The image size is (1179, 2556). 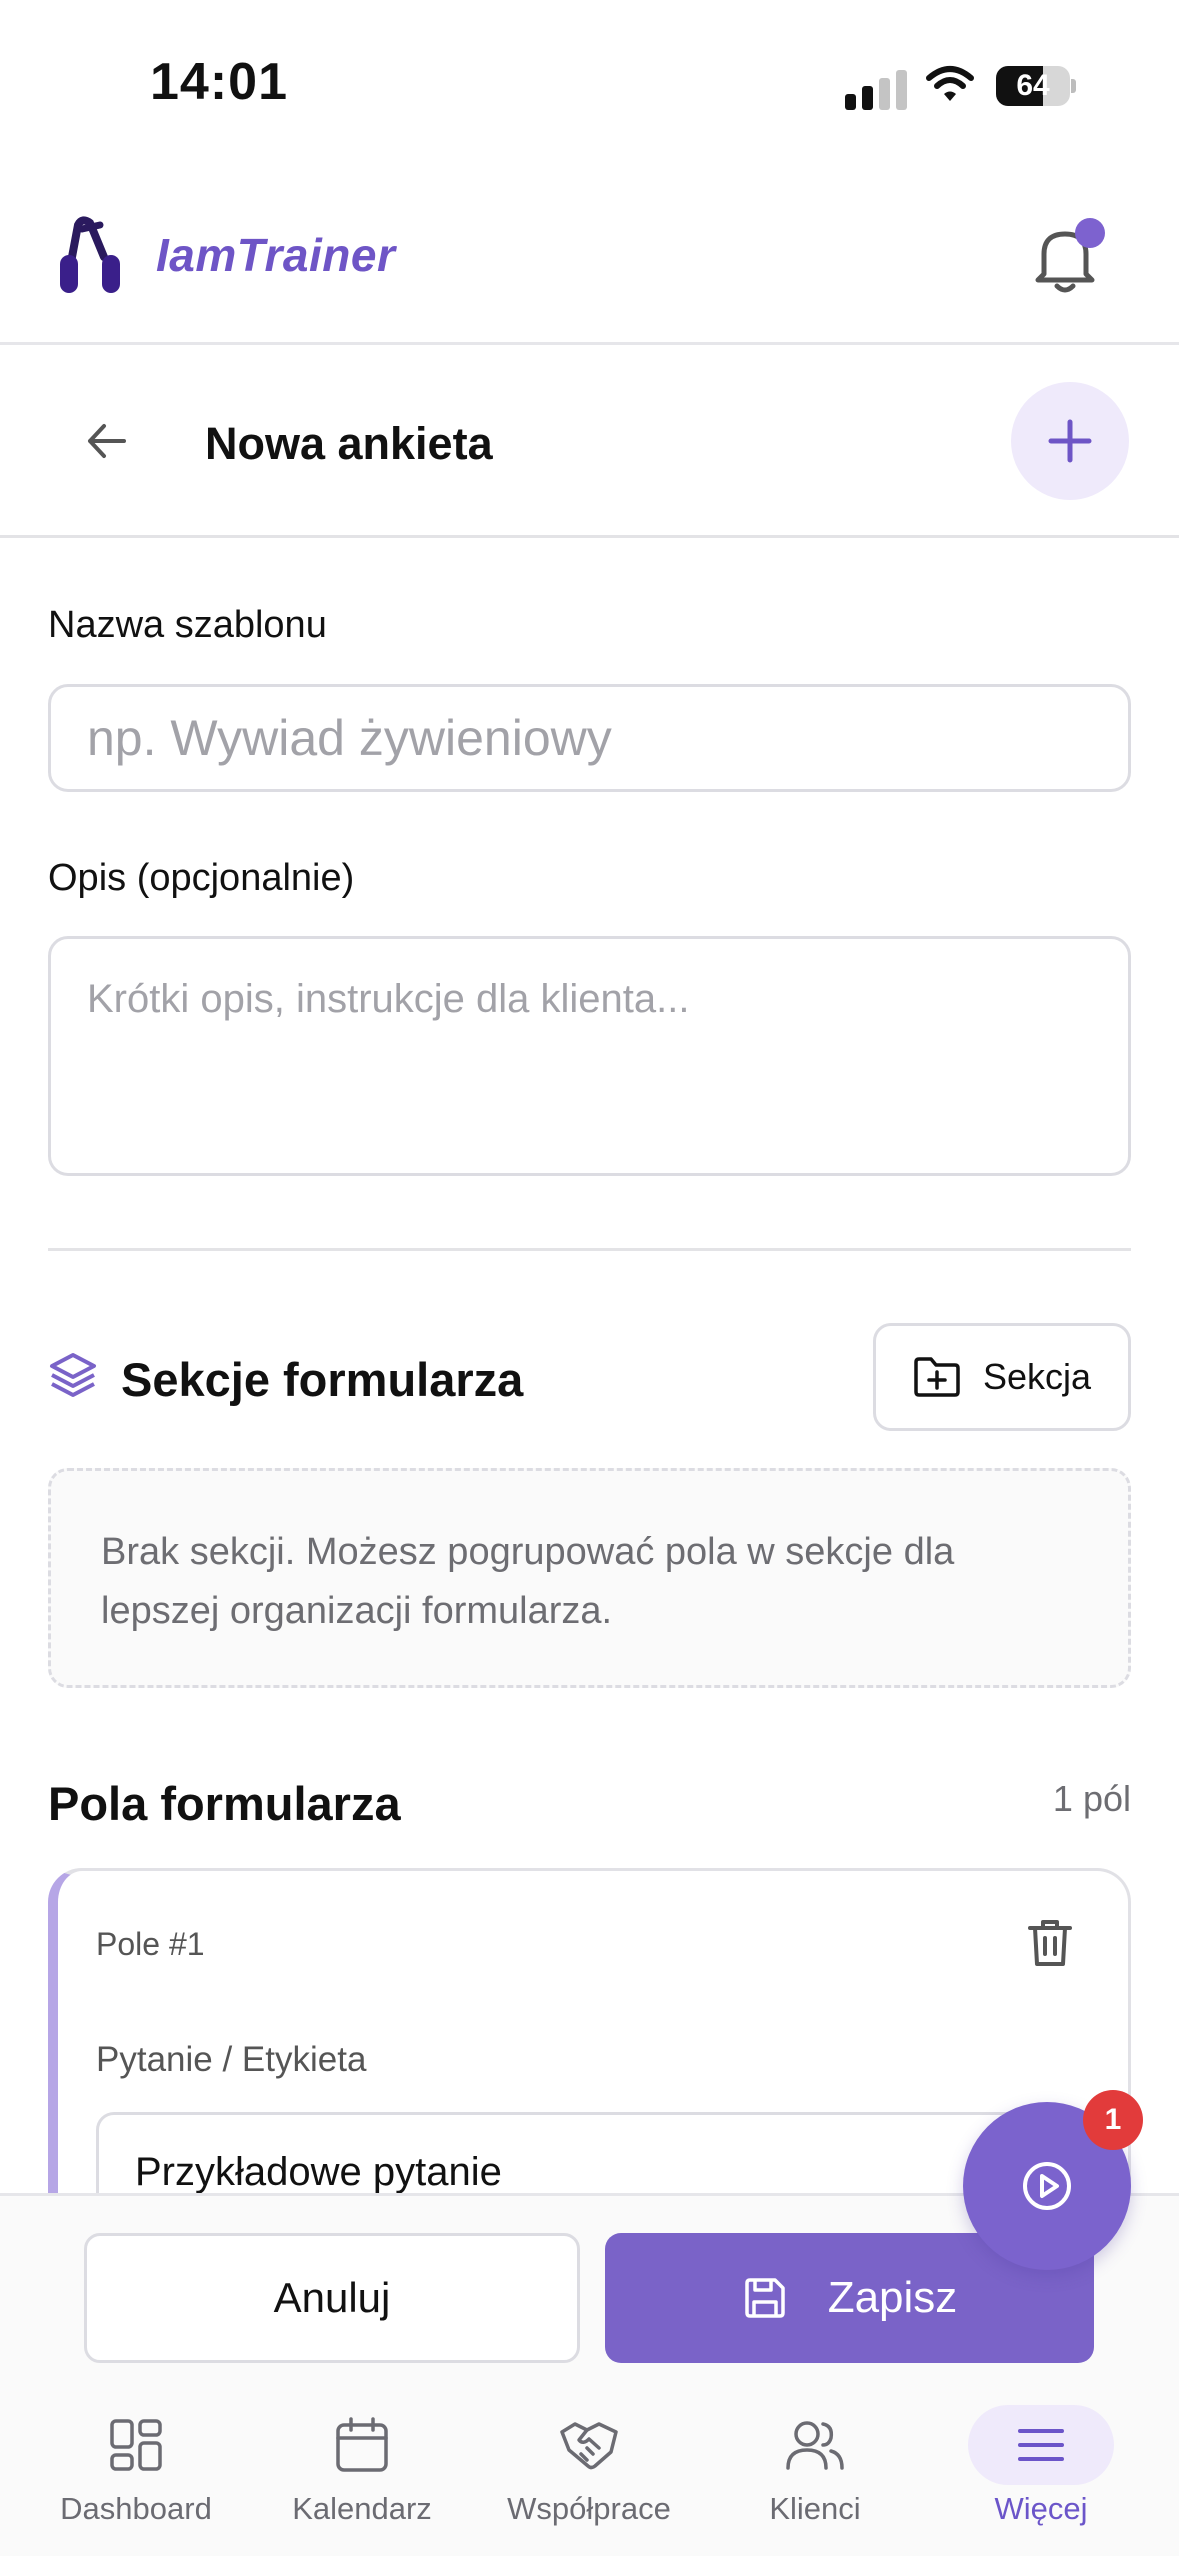 I want to click on question-label: Pytanie / Etykieta, so click(x=231, y=2059).